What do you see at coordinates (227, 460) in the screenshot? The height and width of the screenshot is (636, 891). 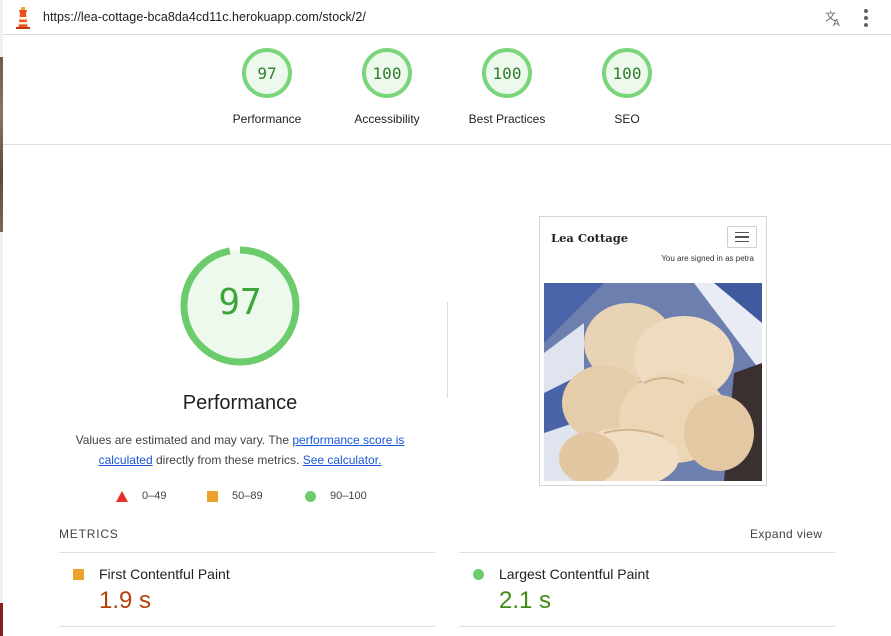 I see `desc-middle: directly from these metrics.` at bounding box center [227, 460].